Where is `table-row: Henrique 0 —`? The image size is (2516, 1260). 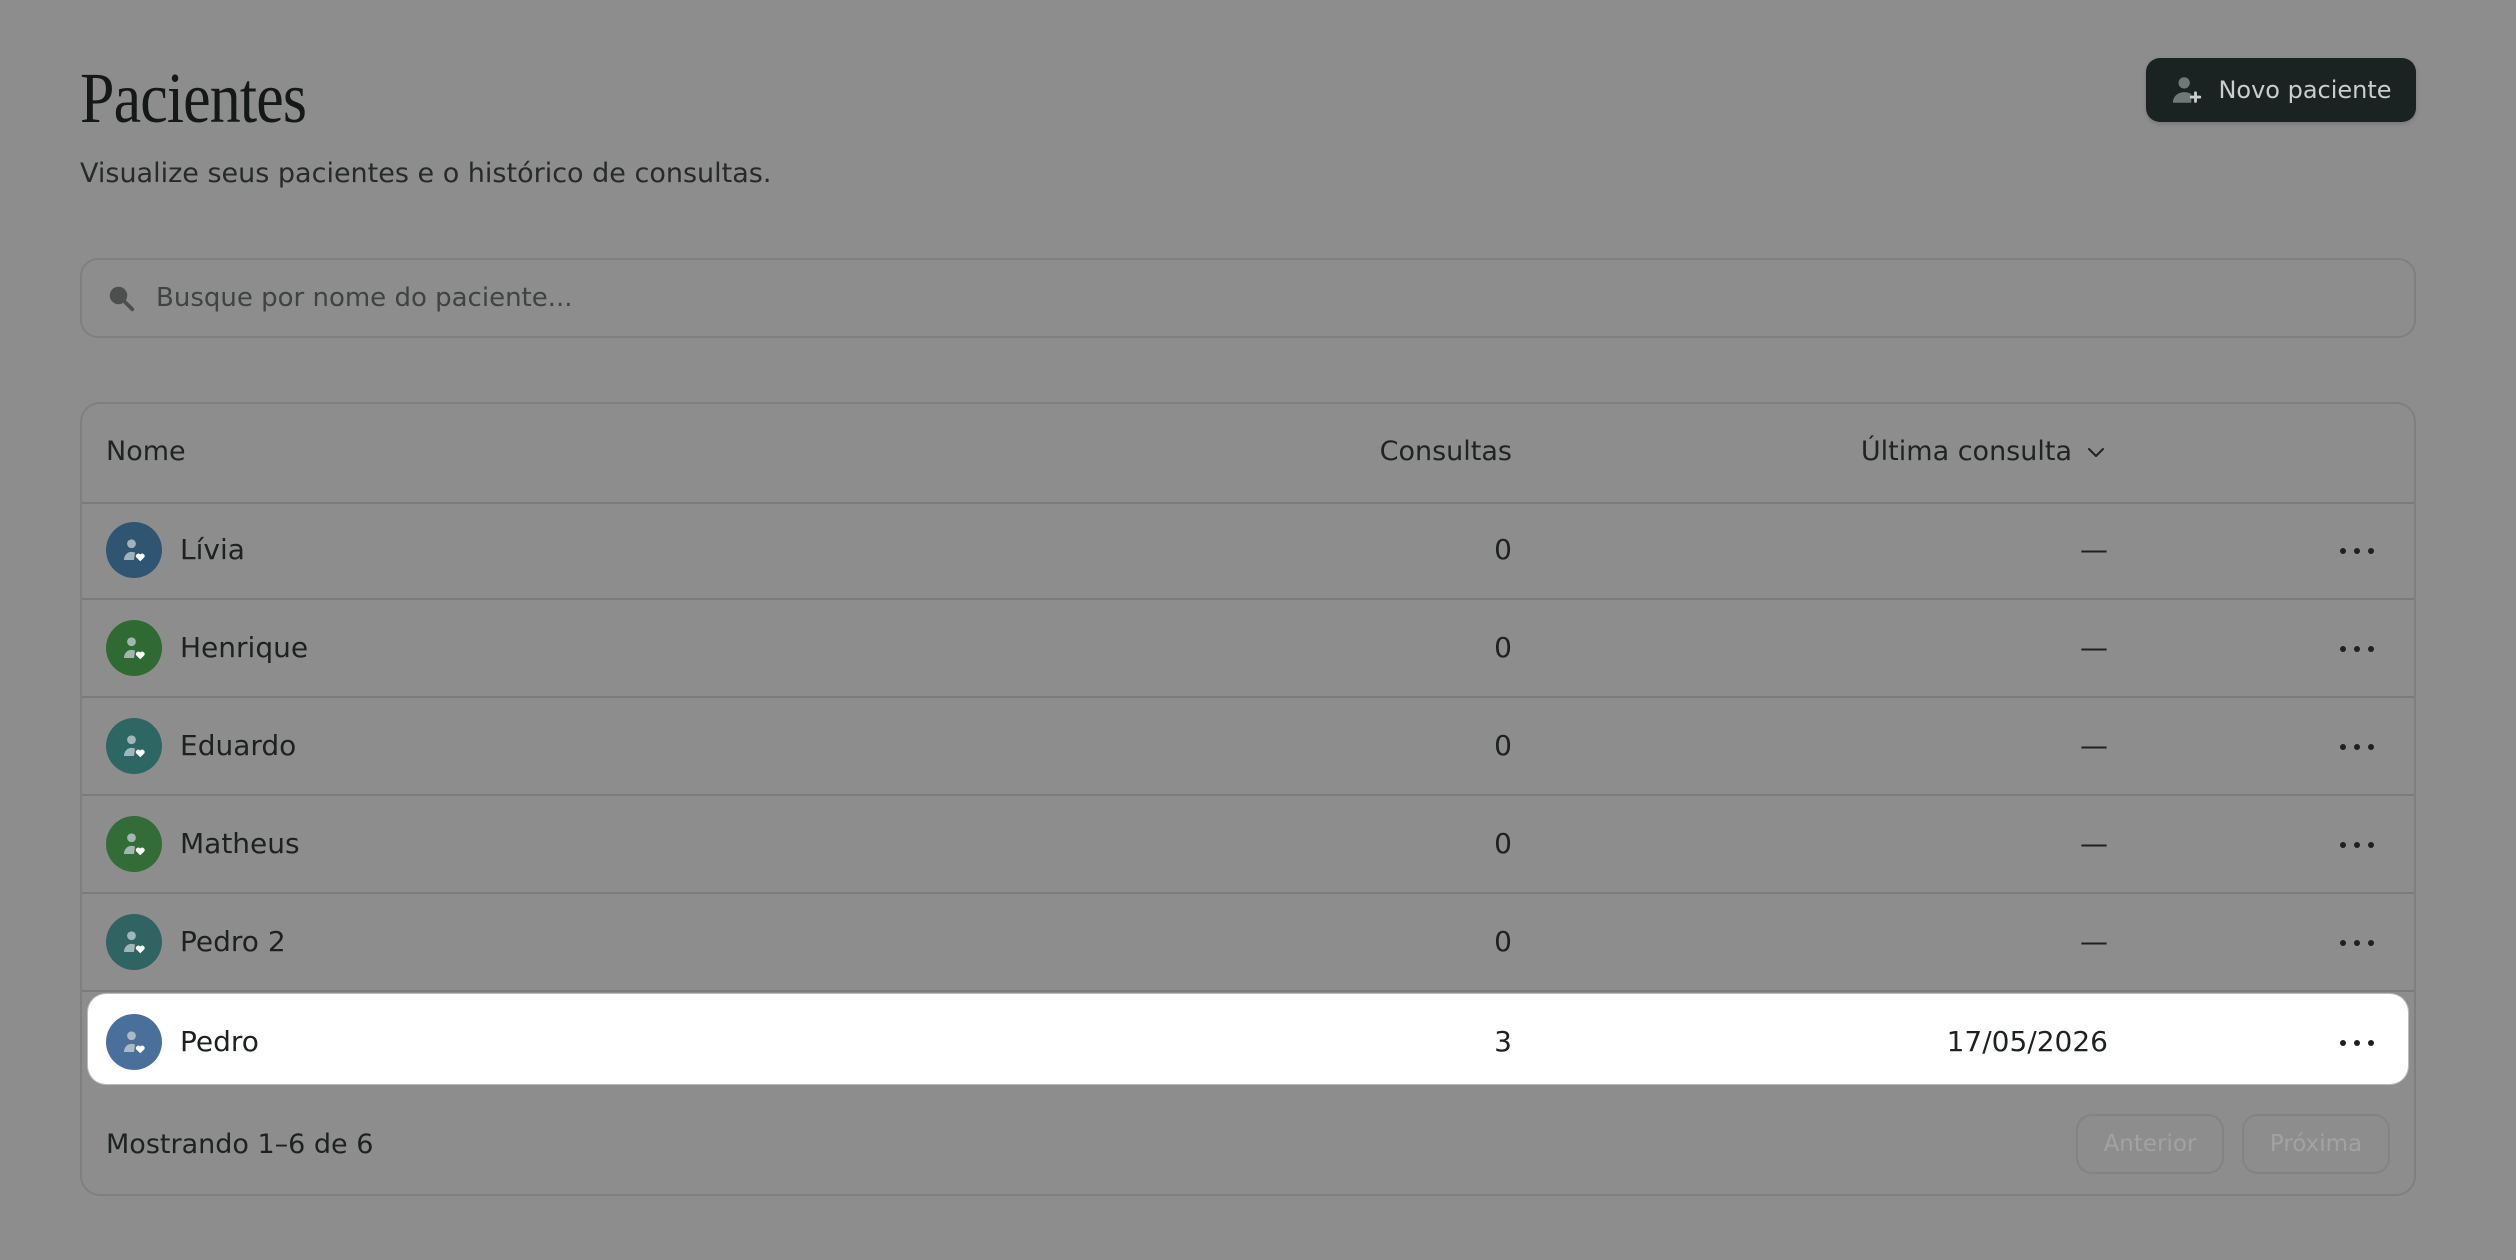
table-row: Henrique 0 — is located at coordinates (1248, 649).